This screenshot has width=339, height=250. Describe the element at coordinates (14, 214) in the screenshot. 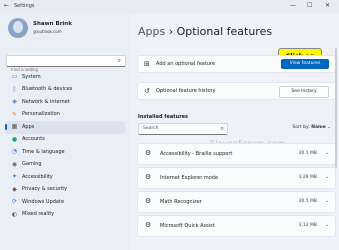

I see `headset-icon: ◐` at that location.